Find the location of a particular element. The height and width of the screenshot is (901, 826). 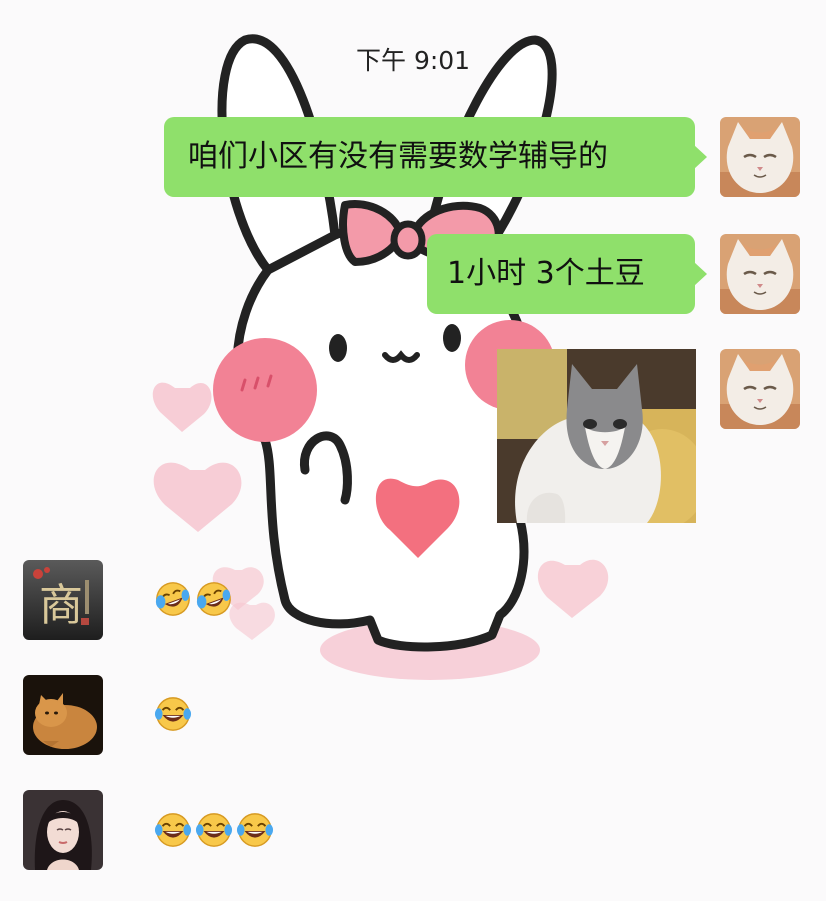

calligraphy-shang-avatar-icon: 商 is located at coordinates (63, 600).